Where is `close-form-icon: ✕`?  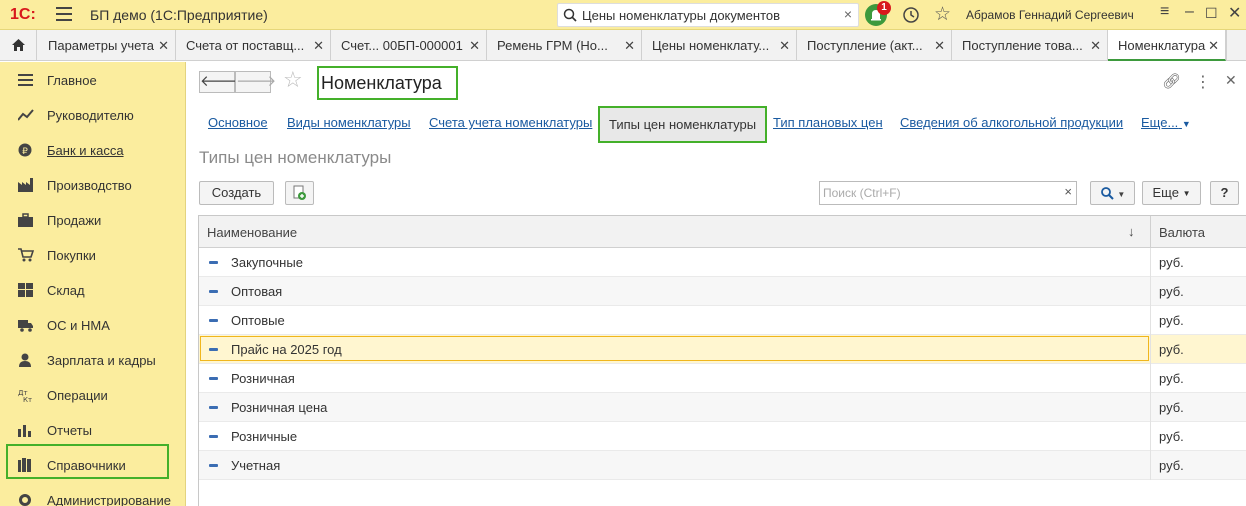
close-form-icon: ✕ is located at coordinates (1231, 80).